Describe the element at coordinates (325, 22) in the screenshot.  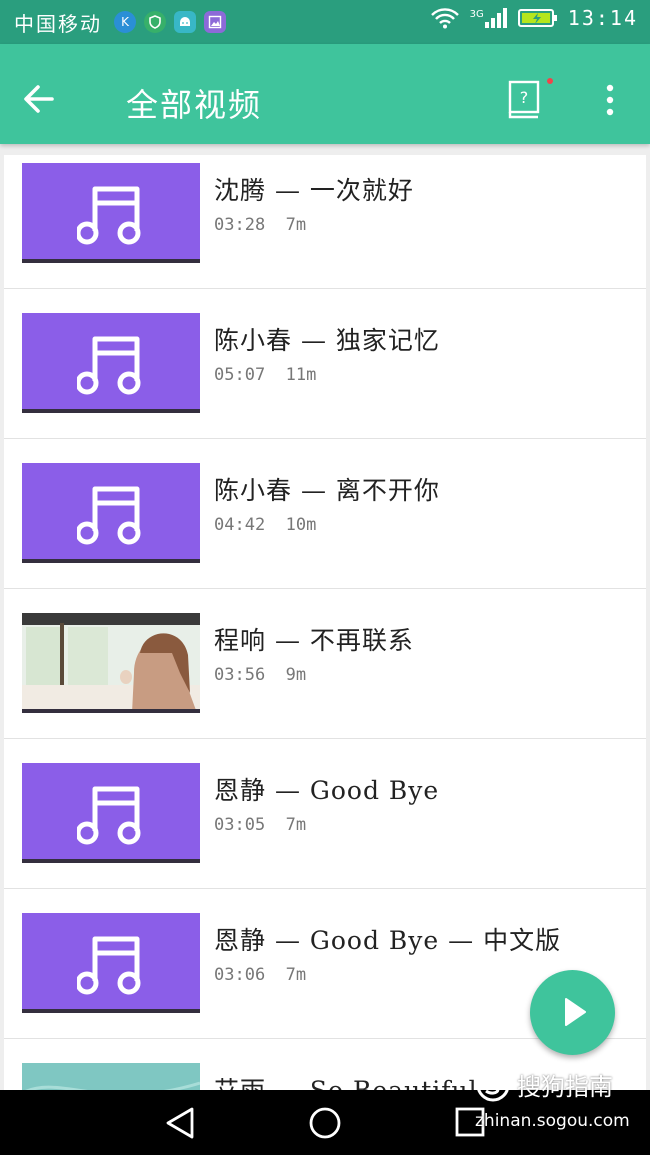
I see `status-bar: 中国移动 K 3G 13:14` at that location.